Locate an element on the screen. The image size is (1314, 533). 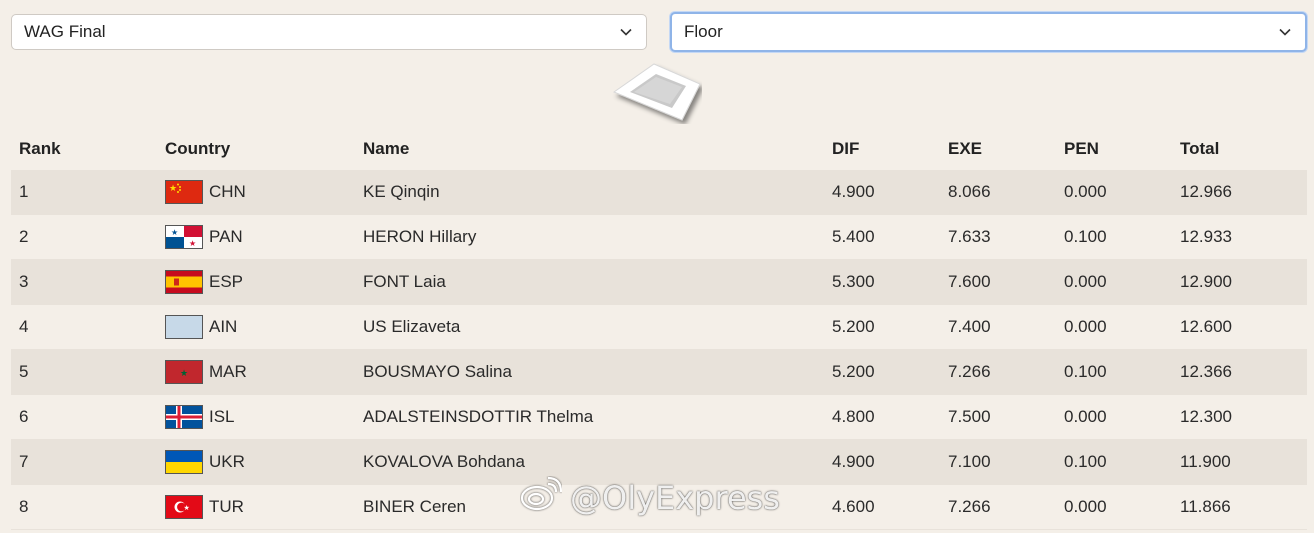
flag-isl-icon is located at coordinates (184, 417).